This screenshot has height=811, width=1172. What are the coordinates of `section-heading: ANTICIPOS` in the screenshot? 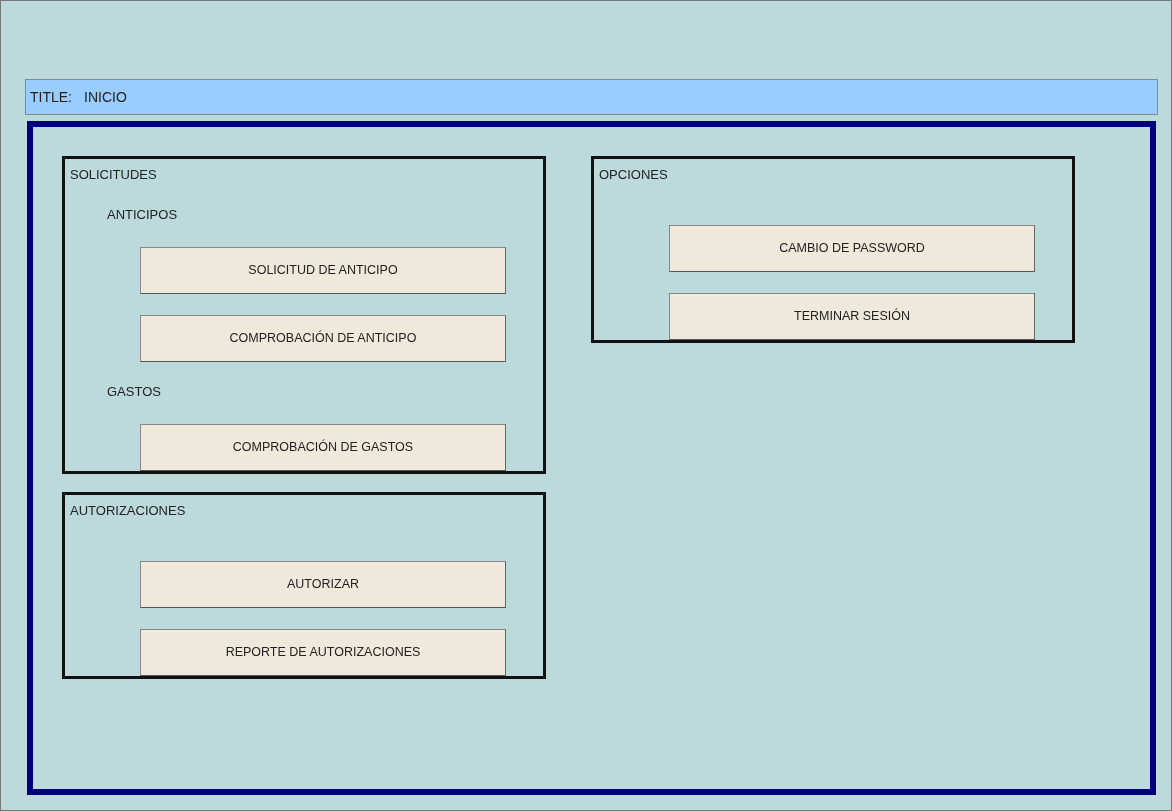 It's located at (143, 215).